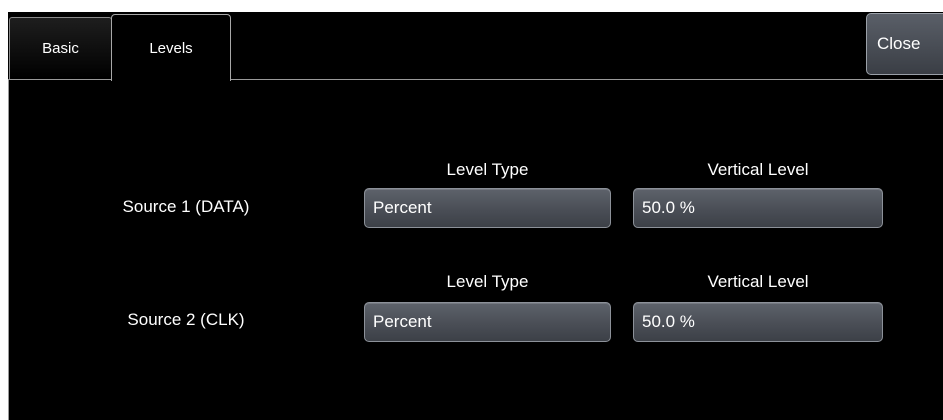 Image resolution: width=943 pixels, height=420 pixels. I want to click on source-2-vertical-level-field: 50.0 %, so click(758, 322).